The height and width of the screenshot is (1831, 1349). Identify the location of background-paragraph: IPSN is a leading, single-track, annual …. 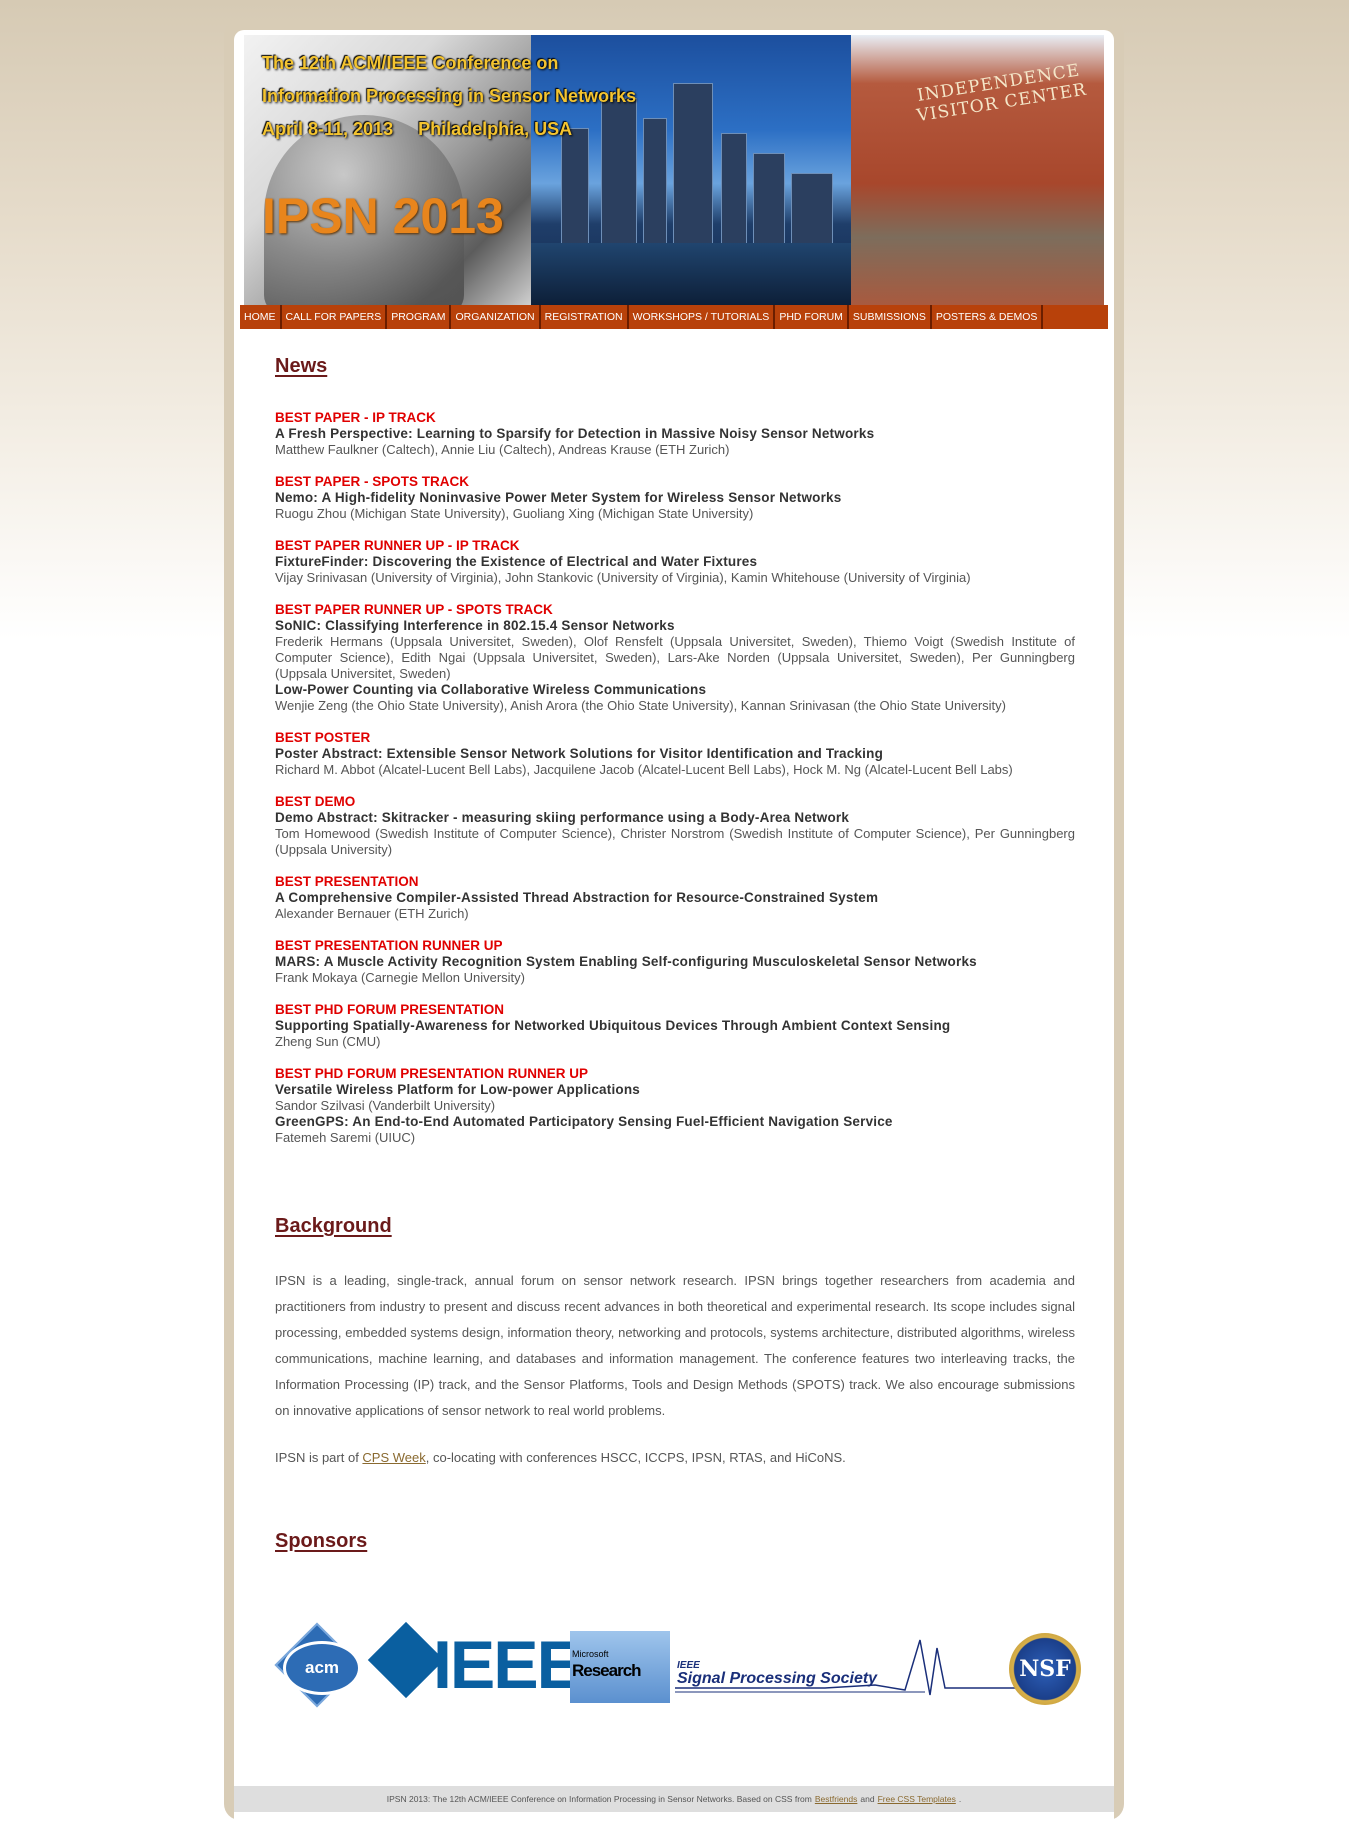
(675, 1345).